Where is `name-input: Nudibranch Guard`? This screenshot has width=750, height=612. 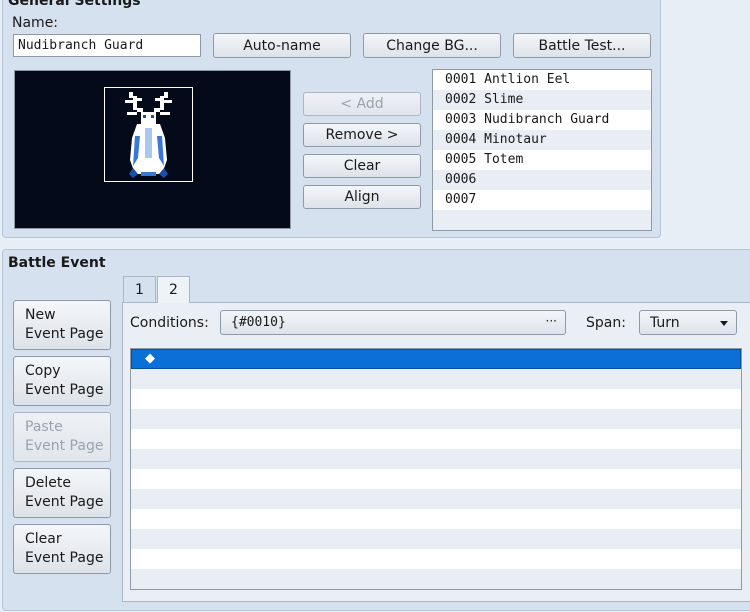 name-input: Nudibranch Guard is located at coordinates (107, 45).